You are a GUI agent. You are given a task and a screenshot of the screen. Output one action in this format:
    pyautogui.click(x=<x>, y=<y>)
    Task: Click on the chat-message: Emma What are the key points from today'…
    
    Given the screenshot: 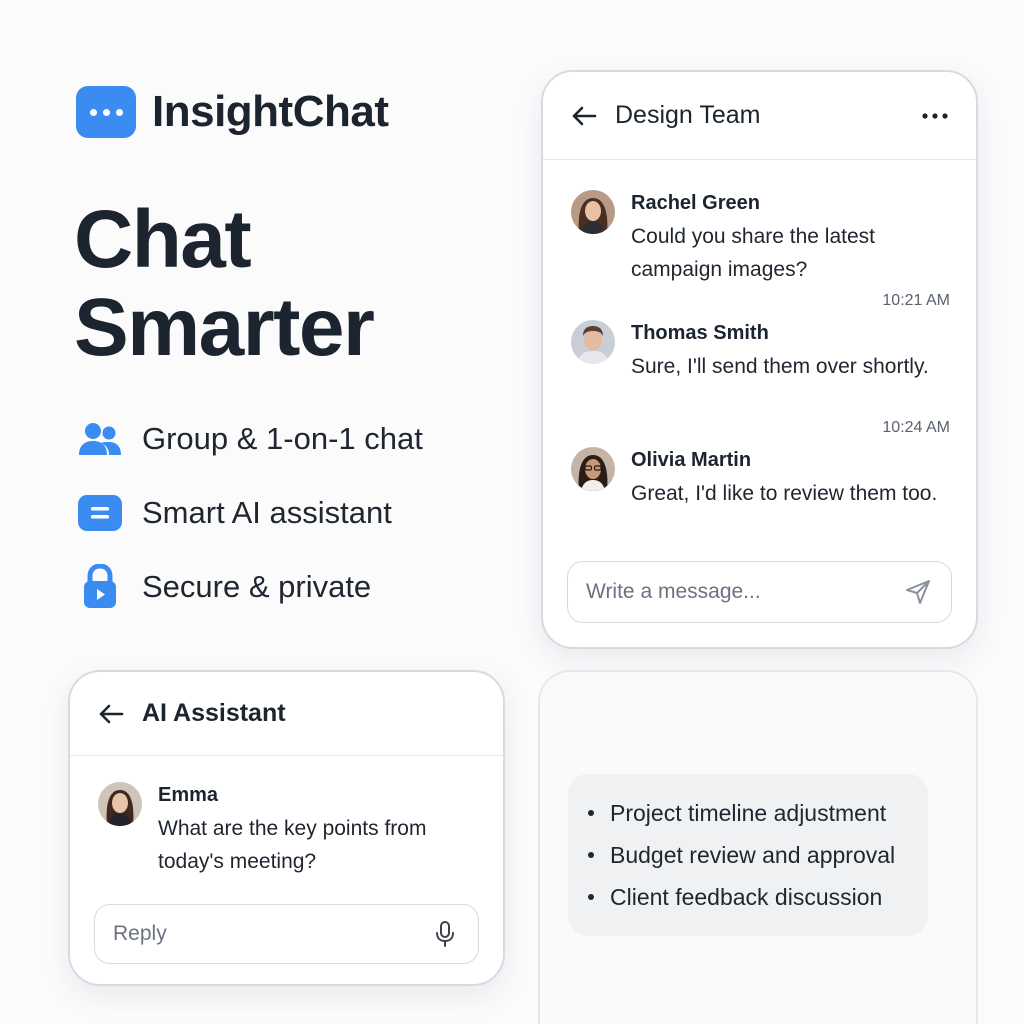 What is the action you would take?
    pyautogui.click(x=287, y=830)
    